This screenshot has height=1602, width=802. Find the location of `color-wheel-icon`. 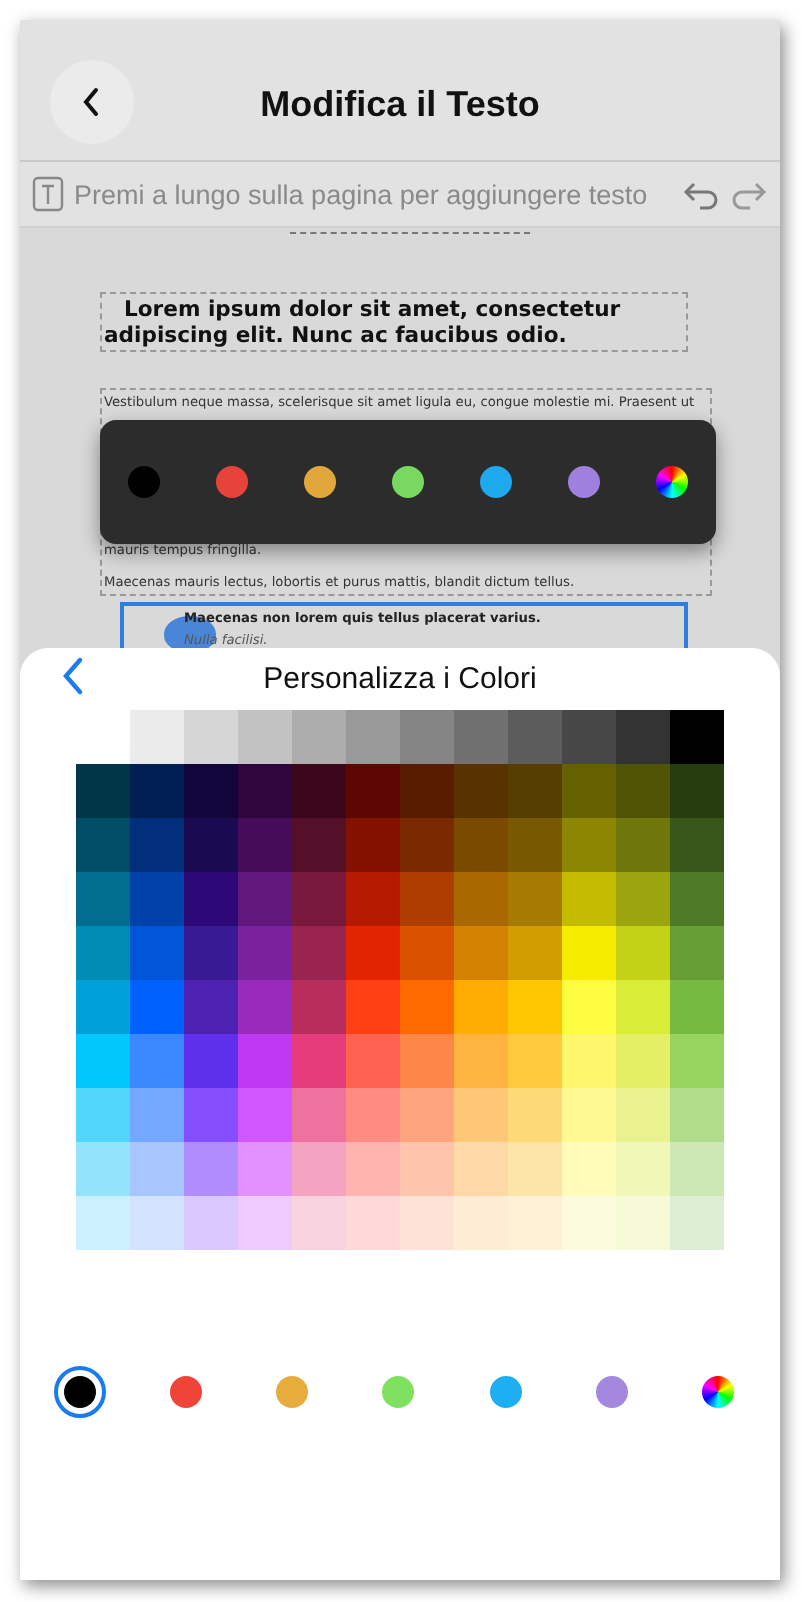

color-wheel-icon is located at coordinates (672, 482).